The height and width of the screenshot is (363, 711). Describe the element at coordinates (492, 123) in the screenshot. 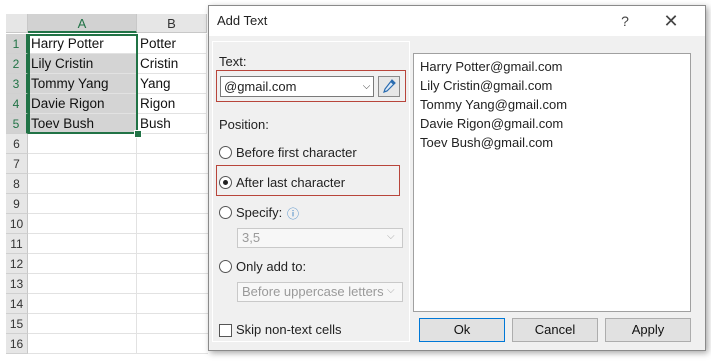

I see `preview-line: Davie Rigon@gmail.com` at that location.